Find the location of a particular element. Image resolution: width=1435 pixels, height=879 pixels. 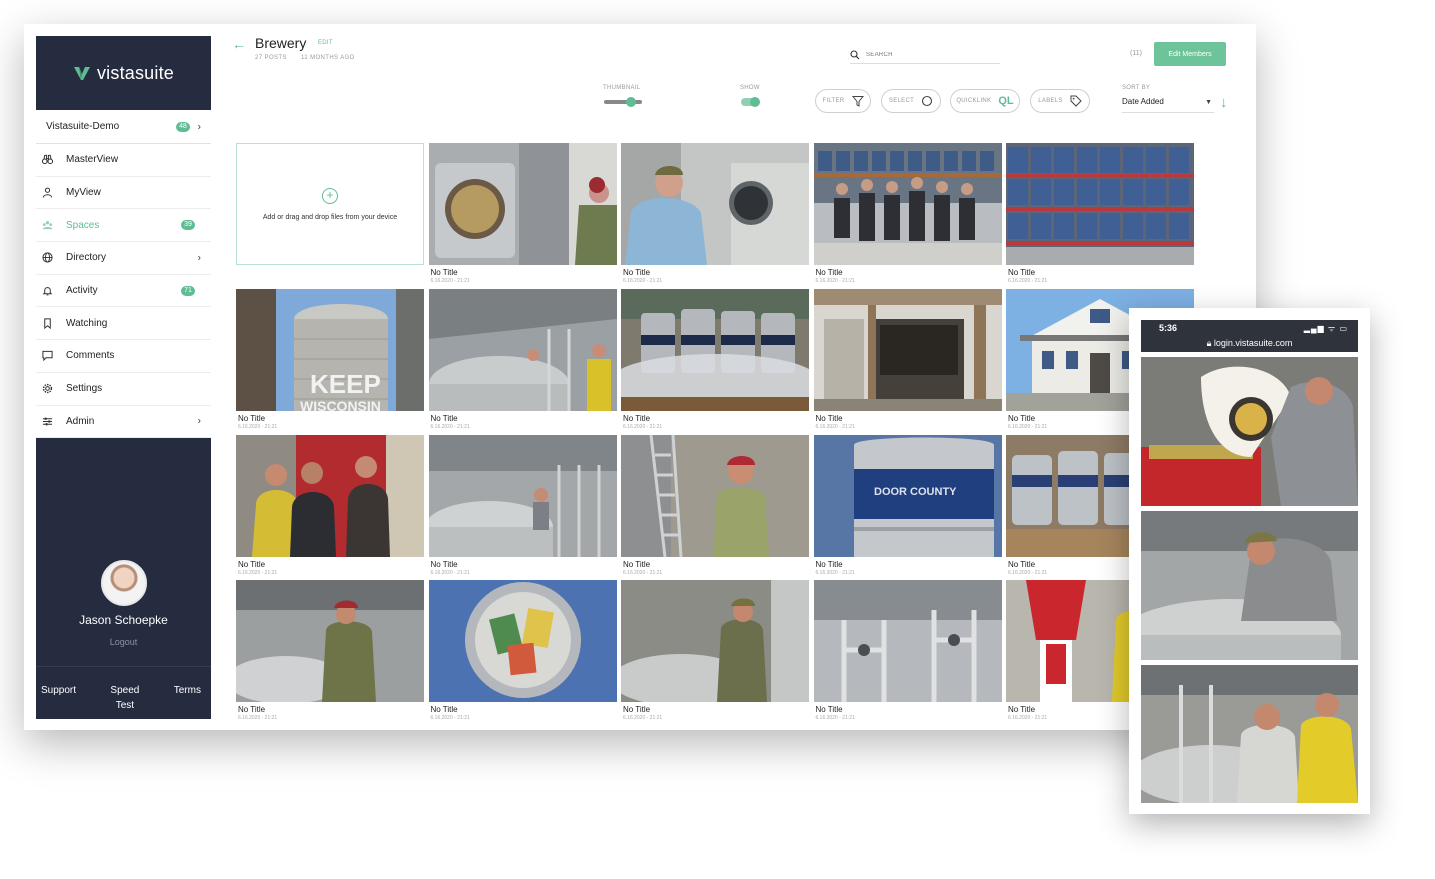

sidebar-item-masterview: MasterView is located at coordinates (123, 160).